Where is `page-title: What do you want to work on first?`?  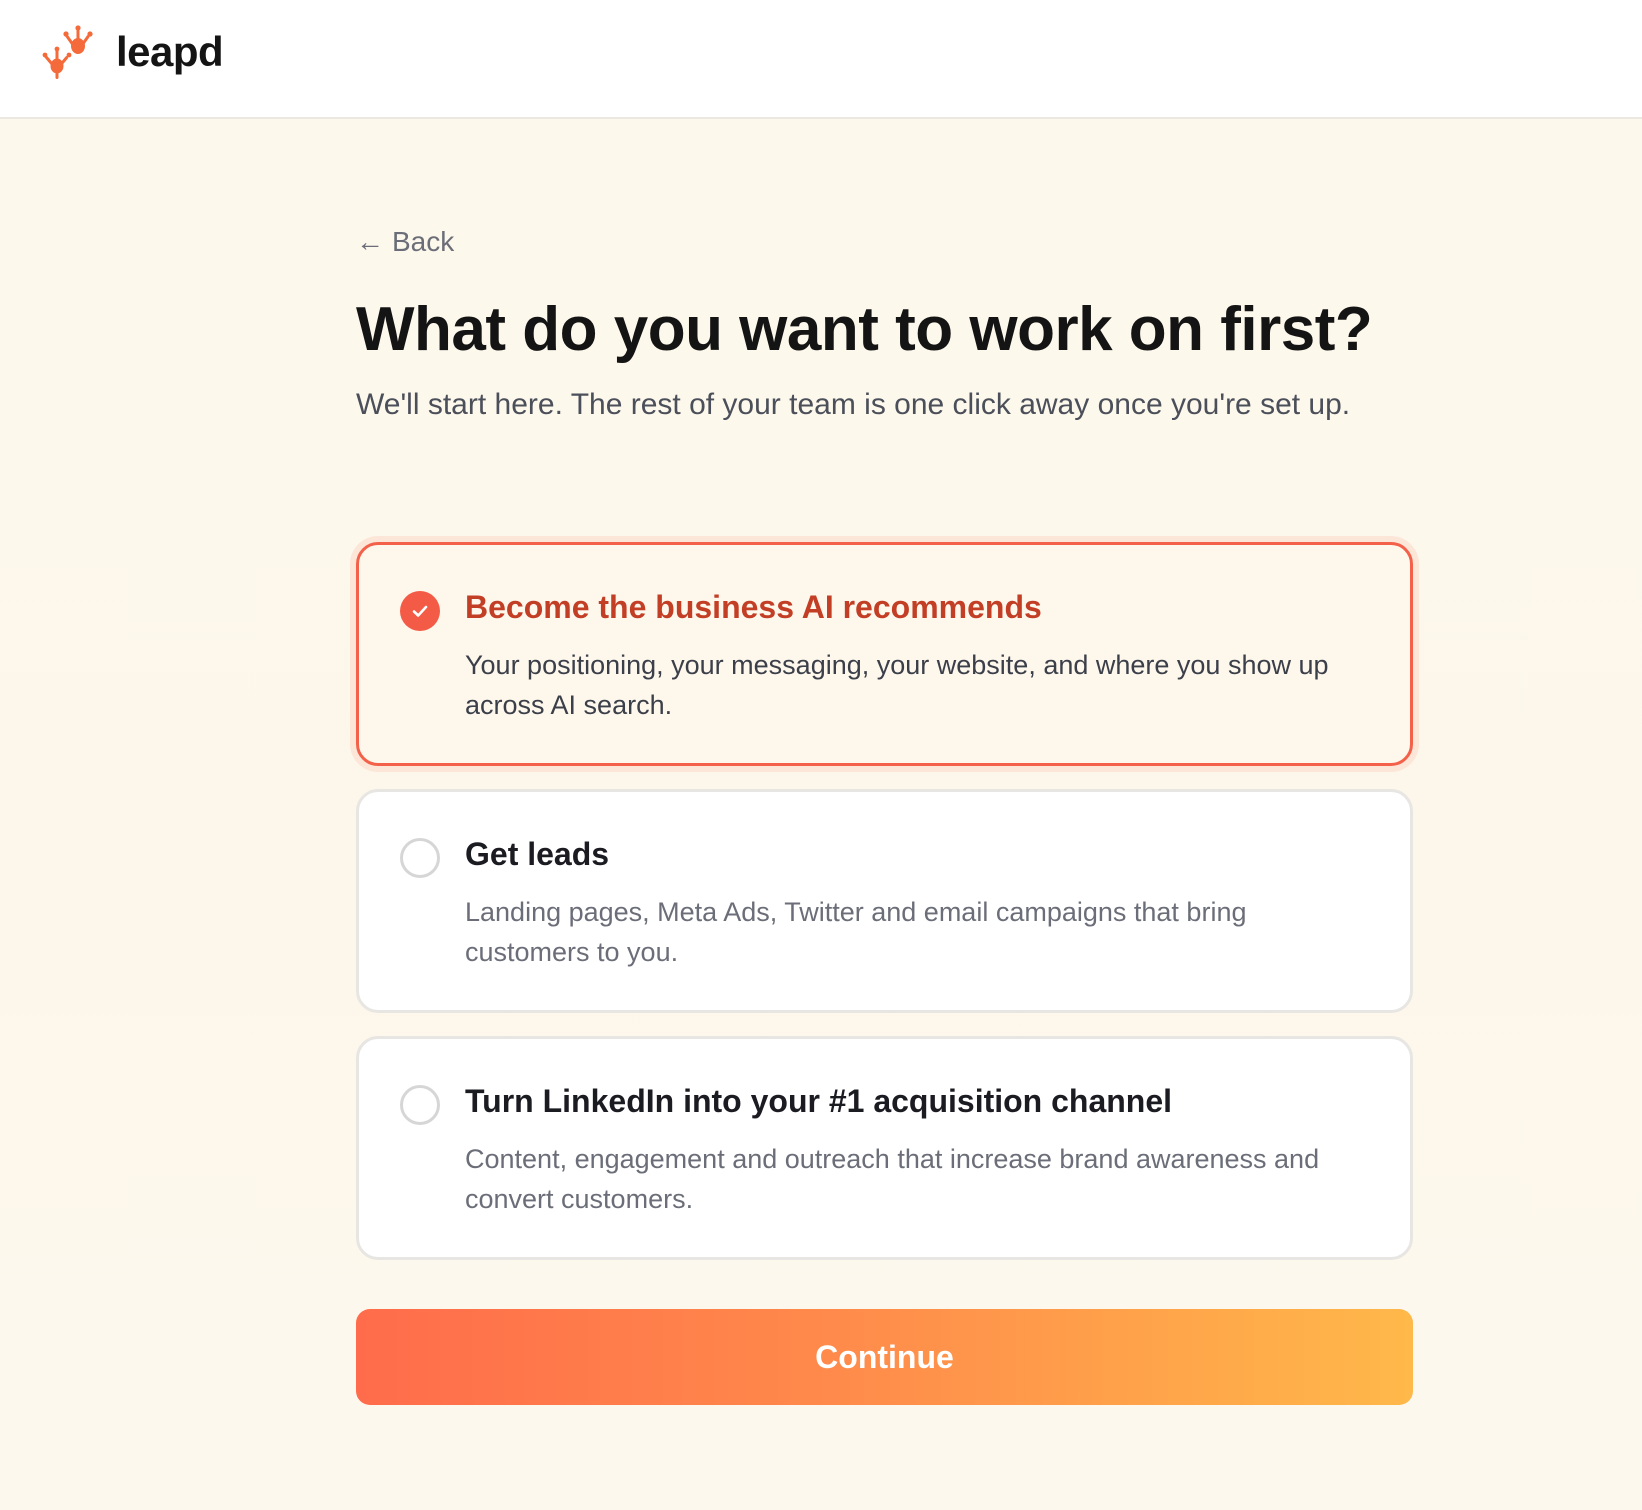 page-title: What do you want to work on first? is located at coordinates (864, 329).